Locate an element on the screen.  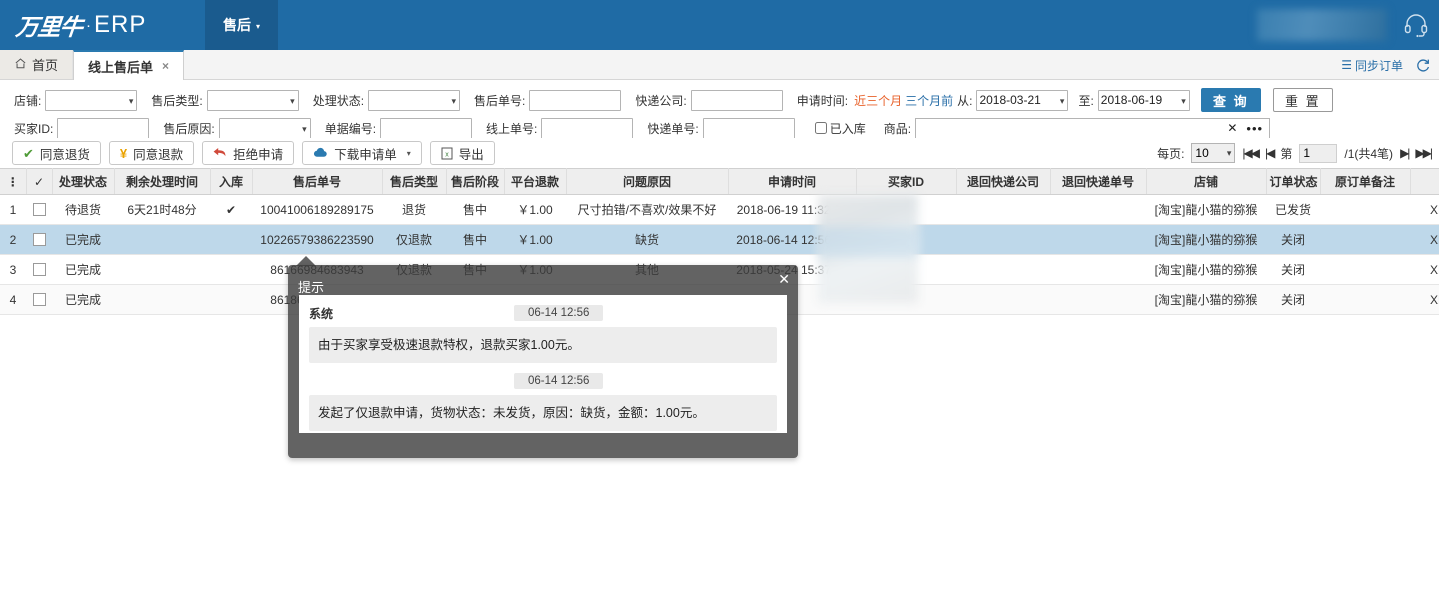
process-status-select is located at coordinates (414, 100).